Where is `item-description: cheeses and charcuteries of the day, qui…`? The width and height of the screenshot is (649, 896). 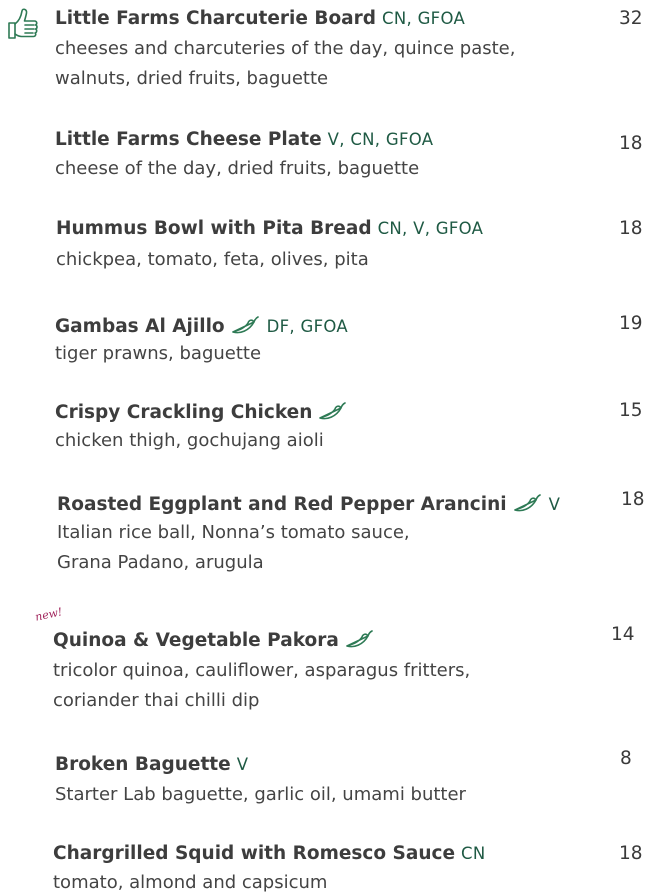
item-description: cheeses and charcuteries of the day, qui… is located at coordinates (285, 48).